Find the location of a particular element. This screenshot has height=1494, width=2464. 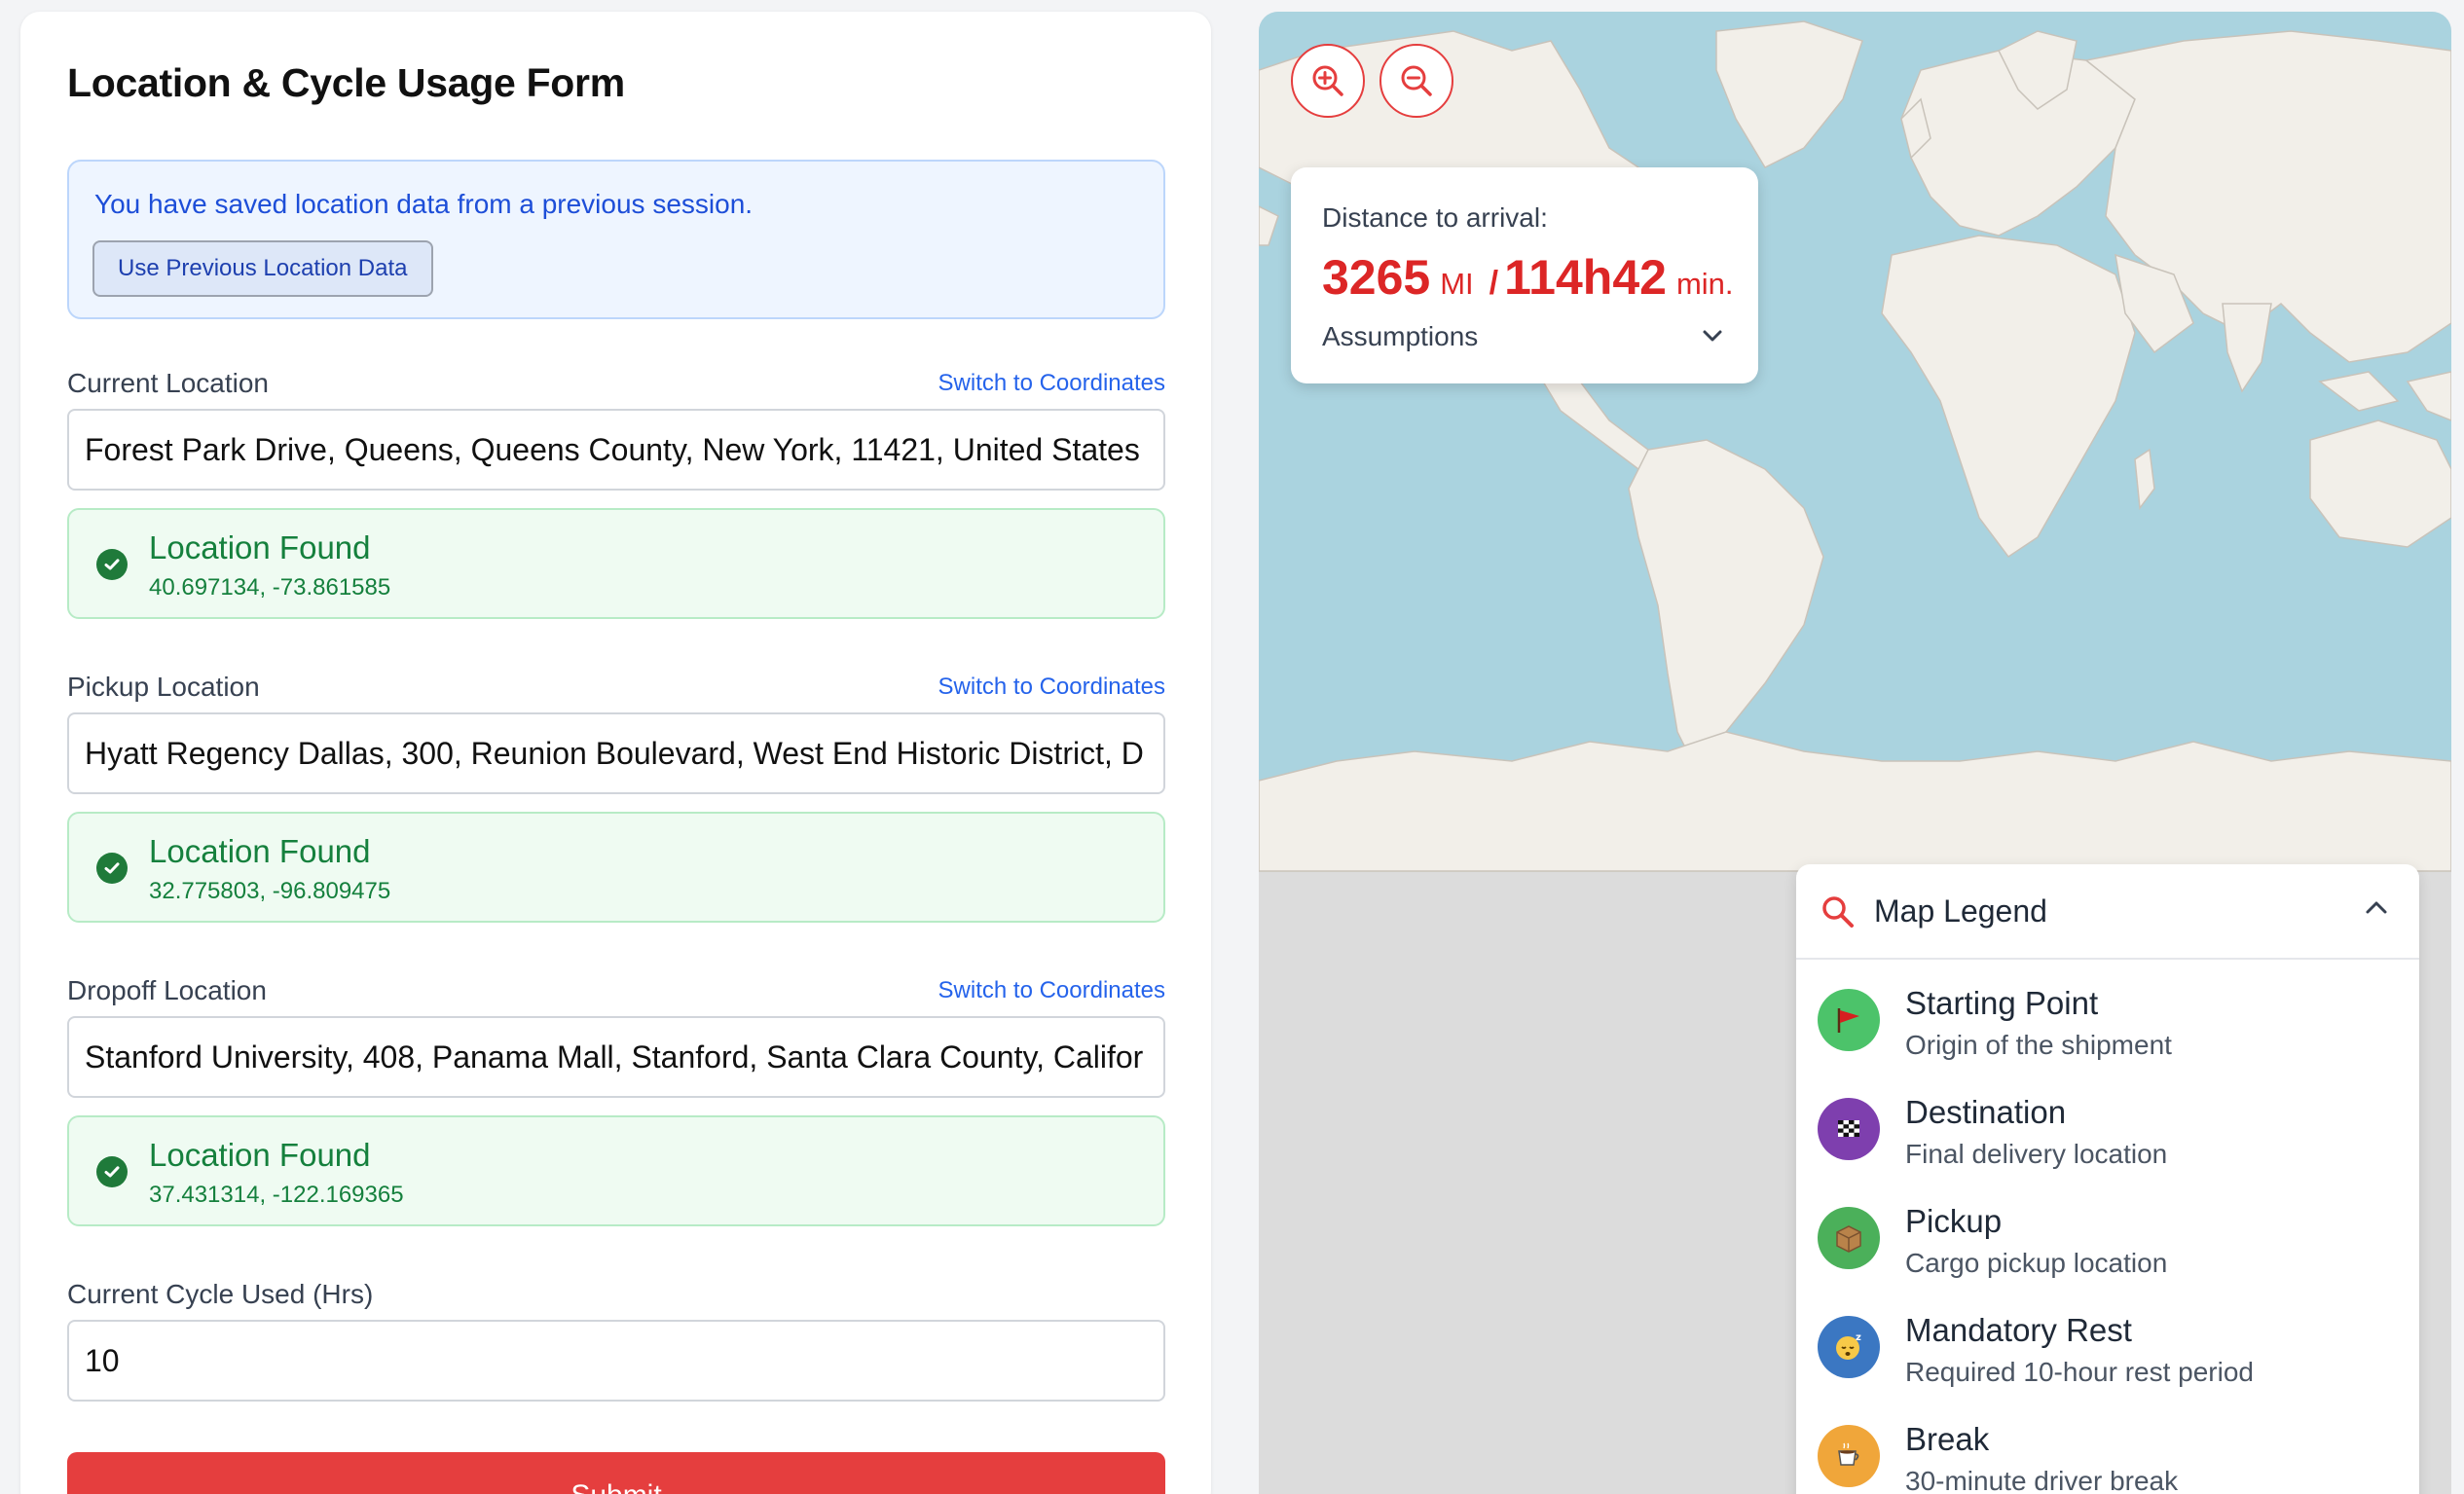

legend-item-pickup: Pickup Cargo pickup location is located at coordinates (2107, 1240).